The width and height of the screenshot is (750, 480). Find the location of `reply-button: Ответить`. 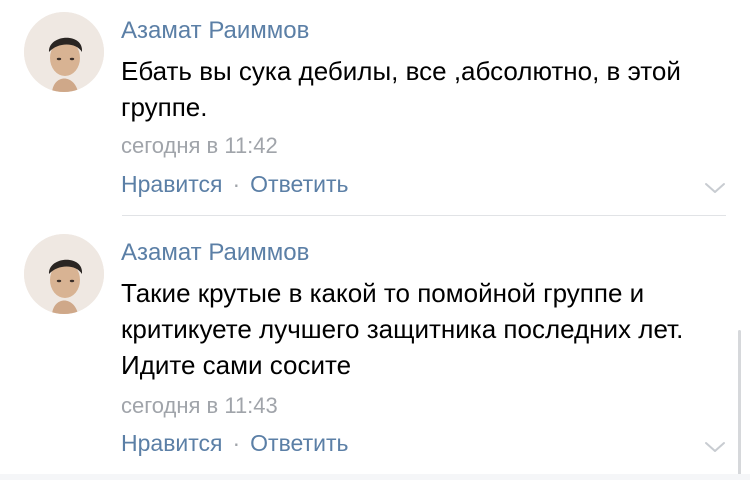

reply-button: Ответить is located at coordinates (299, 443).